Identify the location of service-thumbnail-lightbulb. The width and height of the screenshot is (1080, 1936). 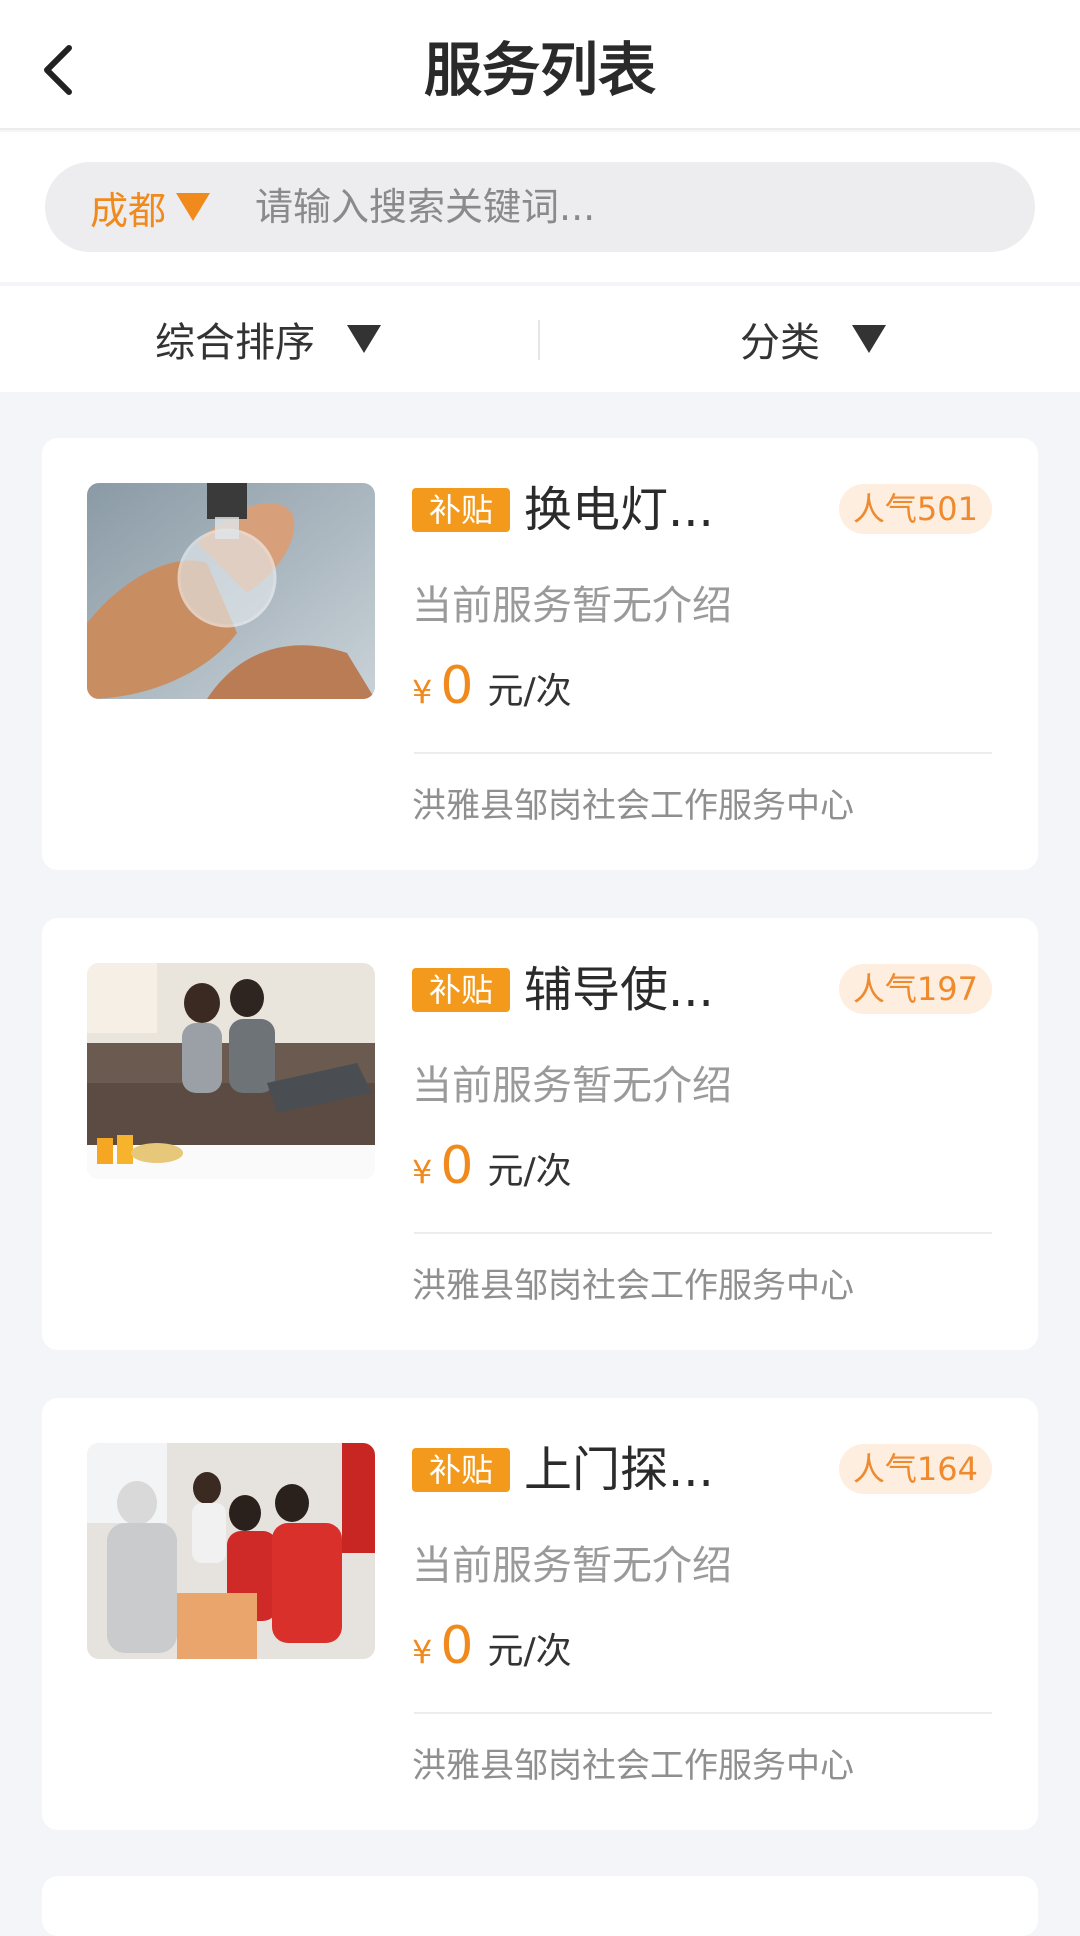
(231, 591).